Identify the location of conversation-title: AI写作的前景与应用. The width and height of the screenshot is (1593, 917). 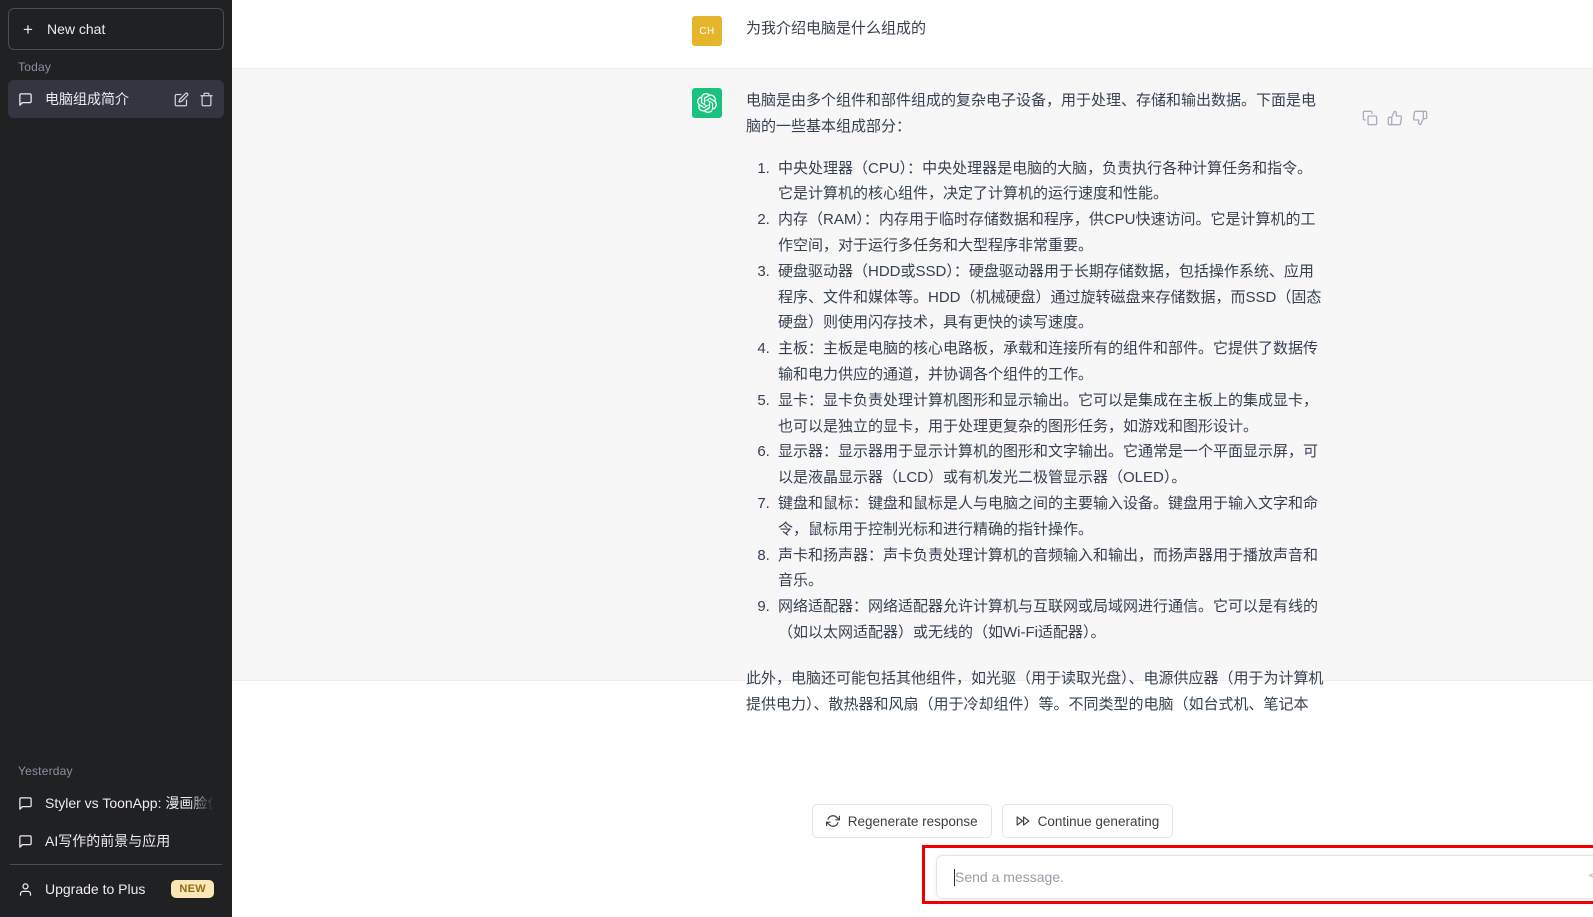
(129, 841).